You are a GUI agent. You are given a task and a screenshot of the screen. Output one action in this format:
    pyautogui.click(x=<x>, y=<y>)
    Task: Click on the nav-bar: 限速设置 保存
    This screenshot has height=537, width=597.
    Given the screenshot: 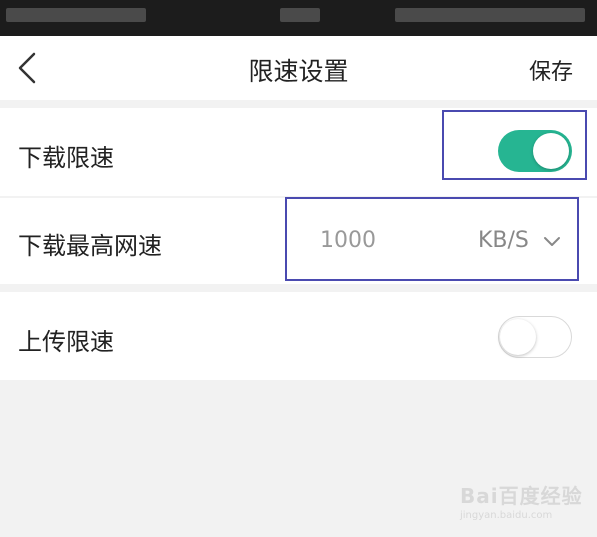 What is the action you would take?
    pyautogui.click(x=298, y=68)
    